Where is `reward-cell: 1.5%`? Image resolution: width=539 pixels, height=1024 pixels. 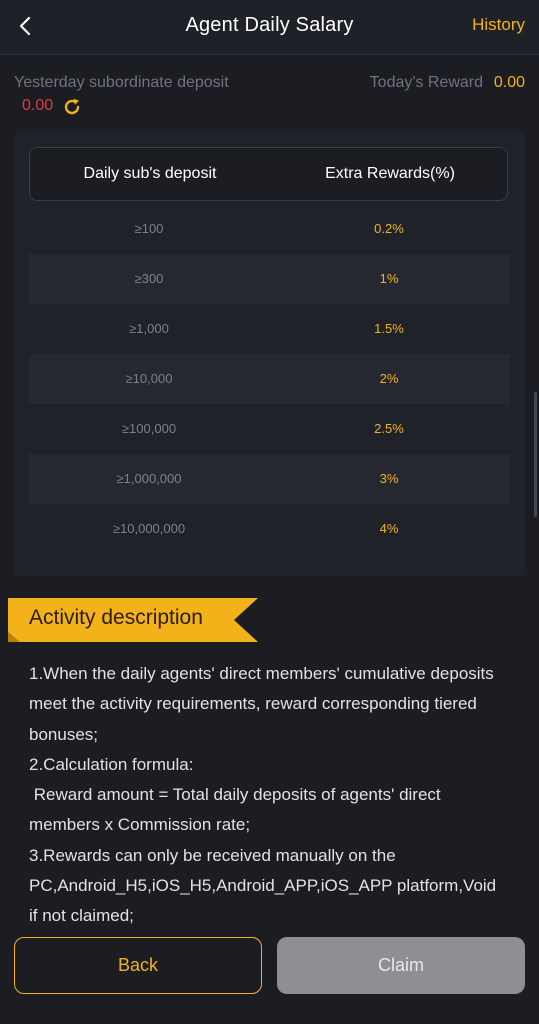 reward-cell: 1.5% is located at coordinates (389, 328).